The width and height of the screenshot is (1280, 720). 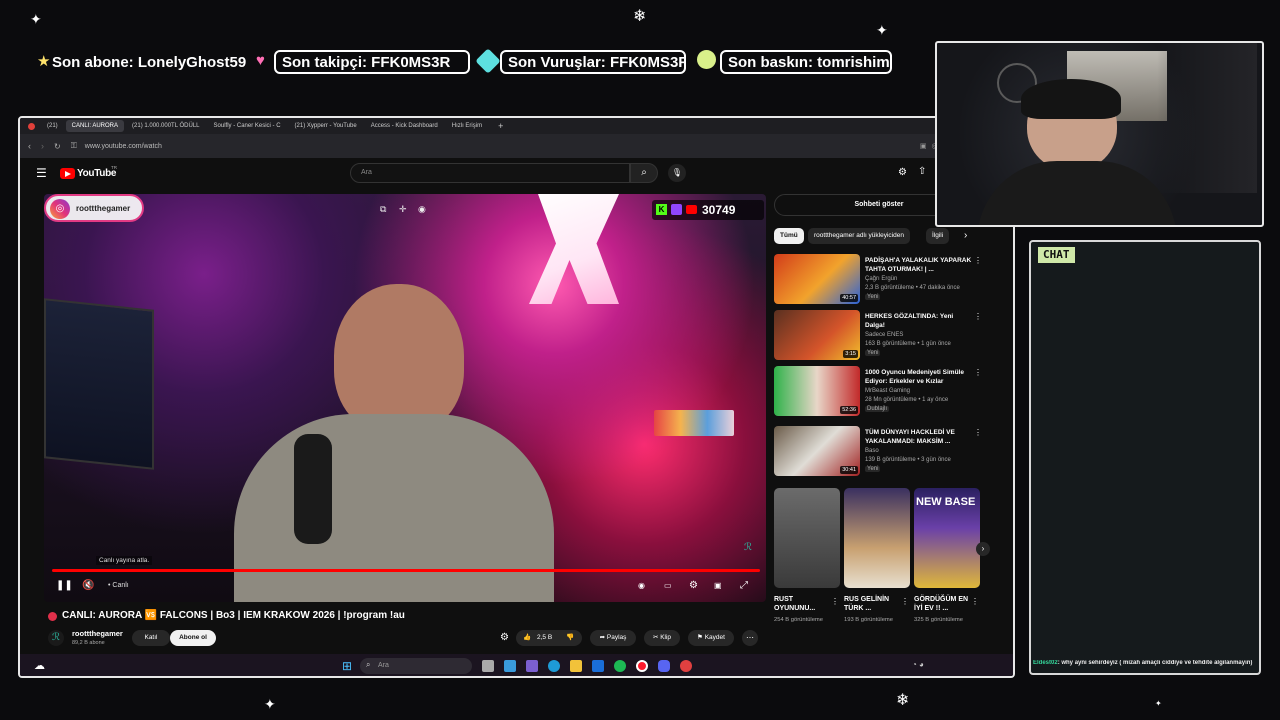 What do you see at coordinates (97, 633) in the screenshot?
I see `channel-name: roottthegamer` at bounding box center [97, 633].